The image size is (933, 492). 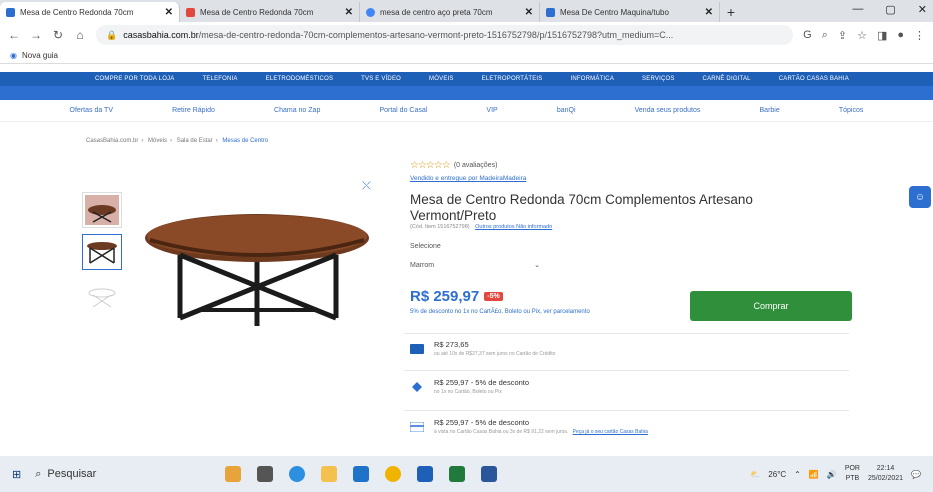 I want to click on breadcrumb-item: Mesas de Centro, so click(x=245, y=141).